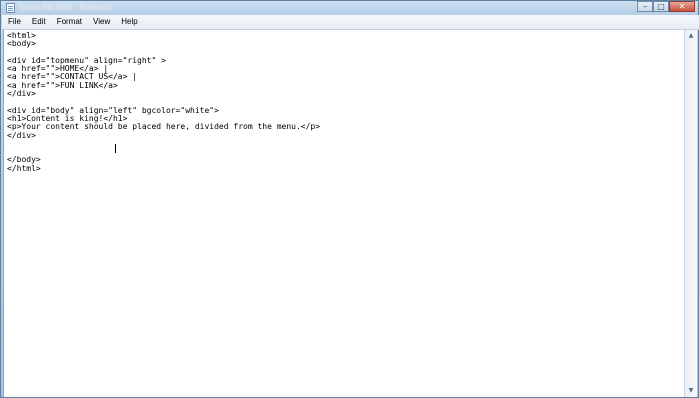 The height and width of the screenshot is (398, 699). I want to click on menu-edit: Edit, so click(38, 22).